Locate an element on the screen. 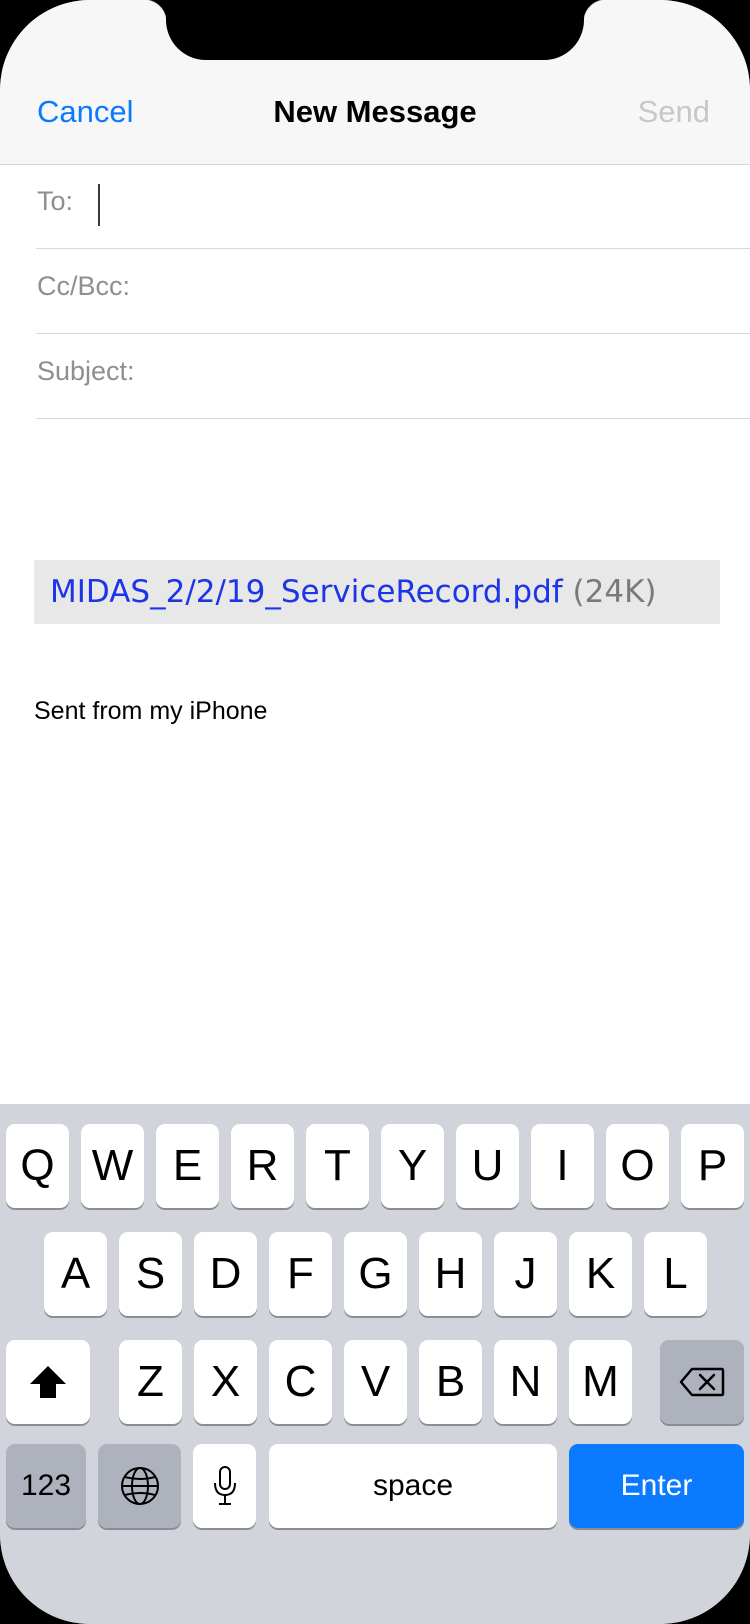 This screenshot has height=1624, width=750. key-v: V is located at coordinates (375, 1382).